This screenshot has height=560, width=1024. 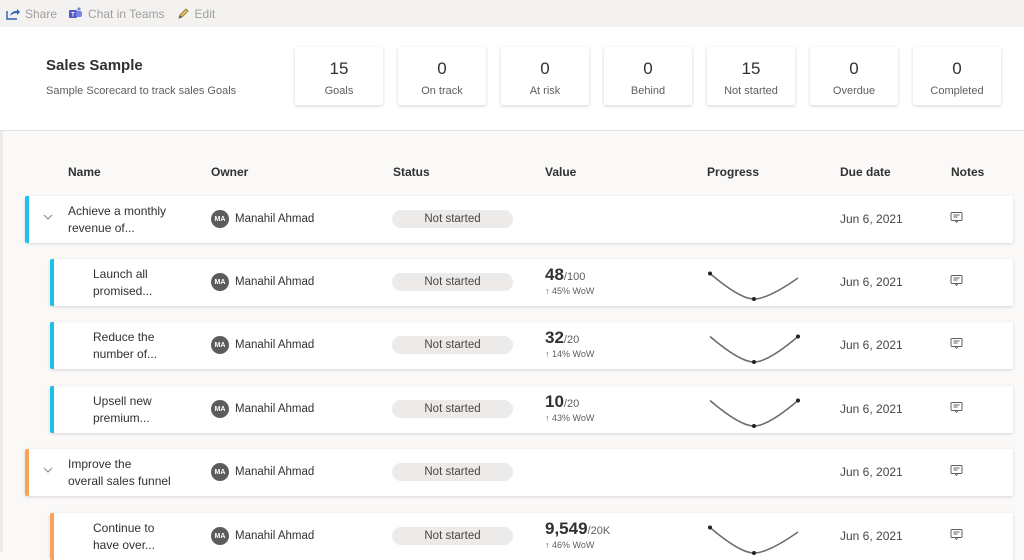 I want to click on summary-label: Completed, so click(x=957, y=91).